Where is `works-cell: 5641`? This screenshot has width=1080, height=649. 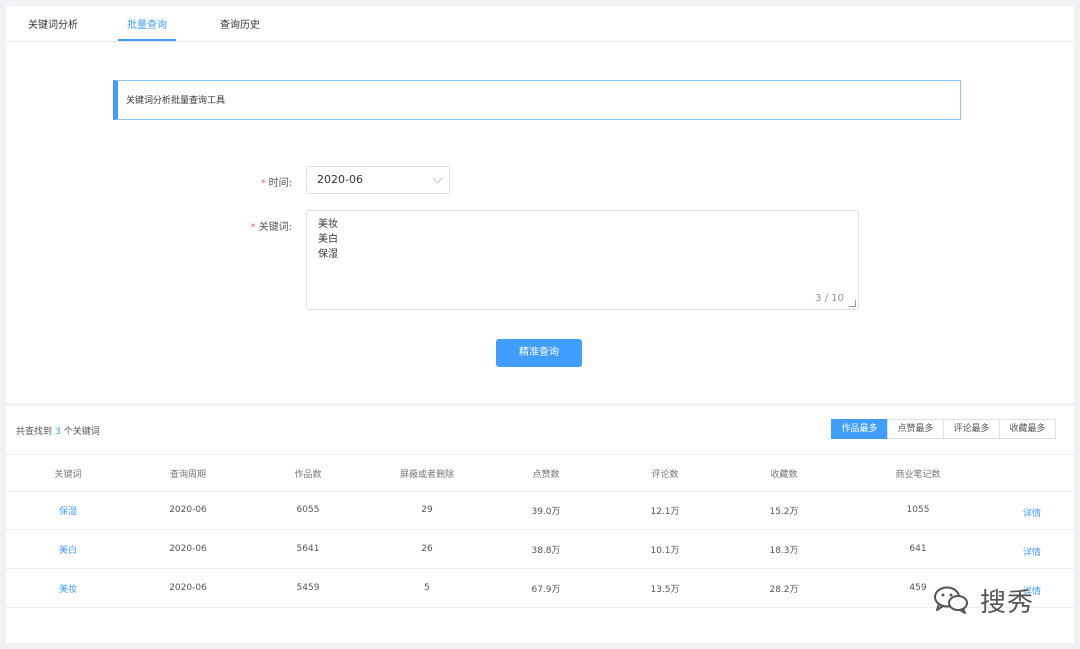
works-cell: 5641 is located at coordinates (308, 549).